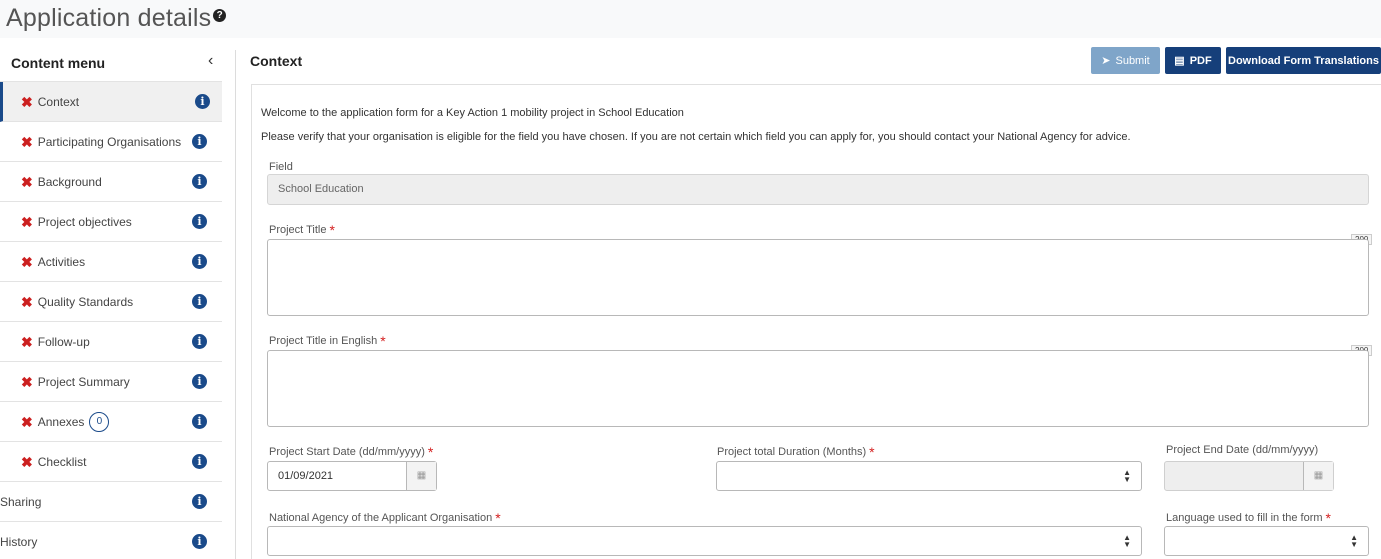 The height and width of the screenshot is (559, 1381). Describe the element at coordinates (58, 63) in the screenshot. I see `content-menu-title: Content menu` at that location.